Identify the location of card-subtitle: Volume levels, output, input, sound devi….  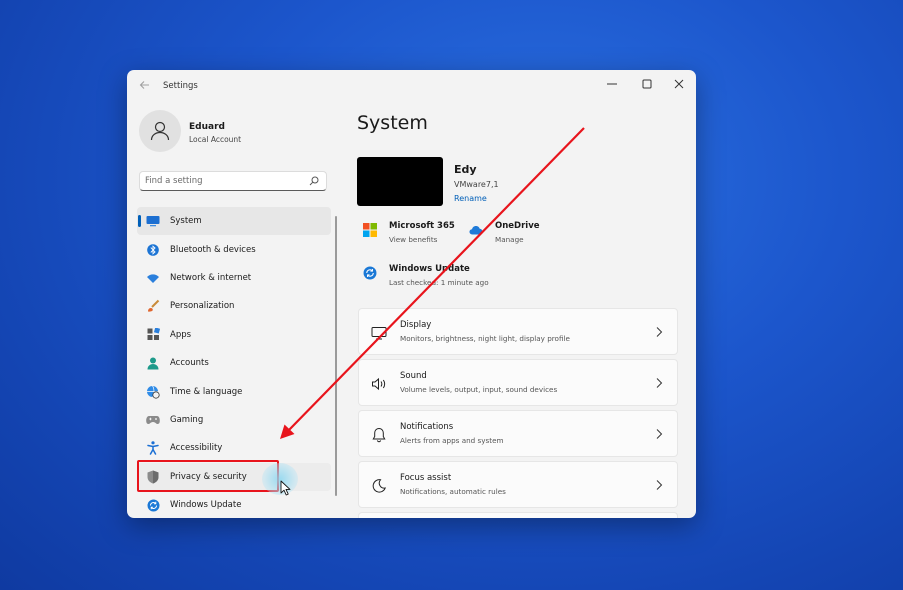
(479, 389).